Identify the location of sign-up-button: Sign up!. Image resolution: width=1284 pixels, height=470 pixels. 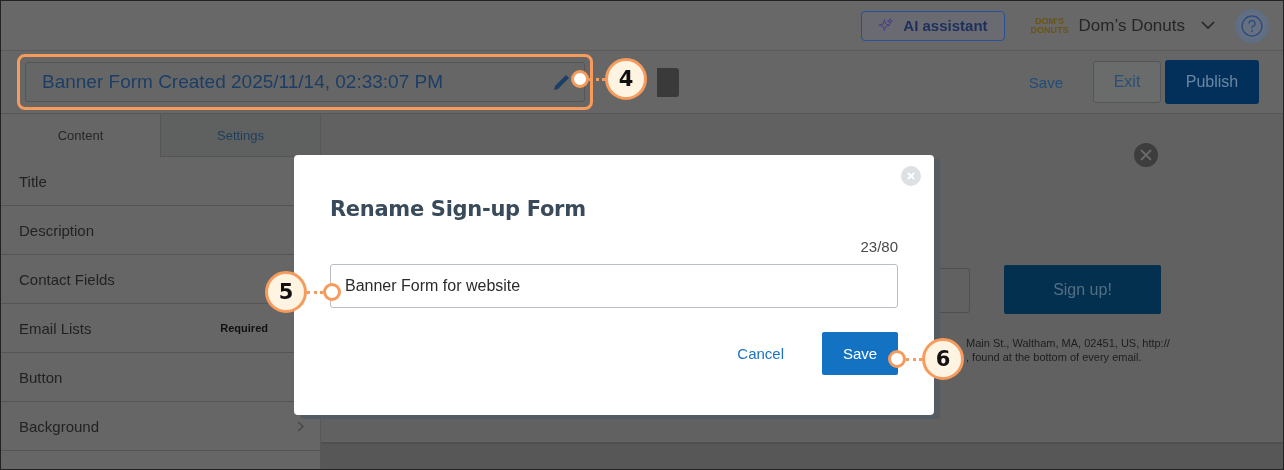
(1082, 289).